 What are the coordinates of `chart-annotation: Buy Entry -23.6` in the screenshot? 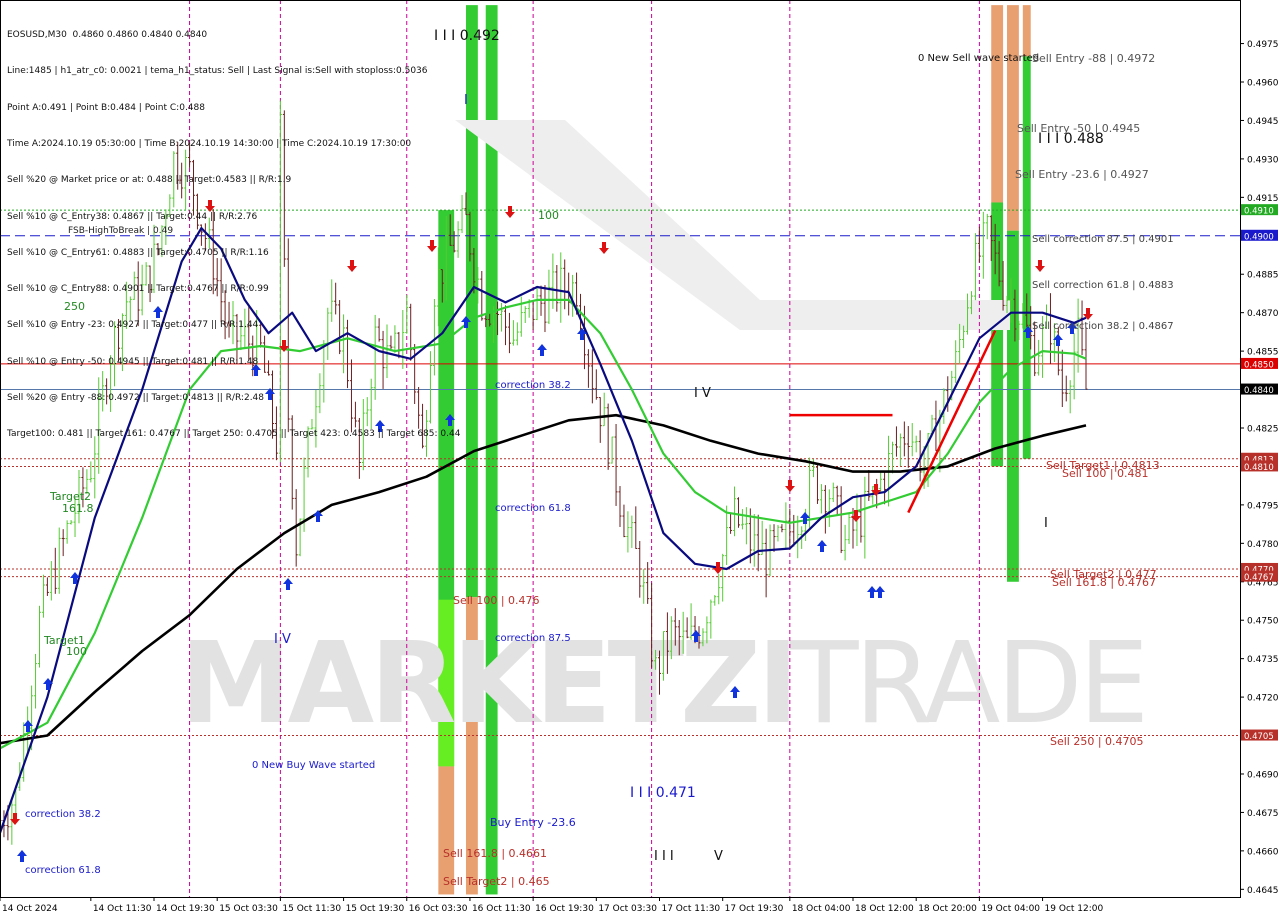 It's located at (533, 822).